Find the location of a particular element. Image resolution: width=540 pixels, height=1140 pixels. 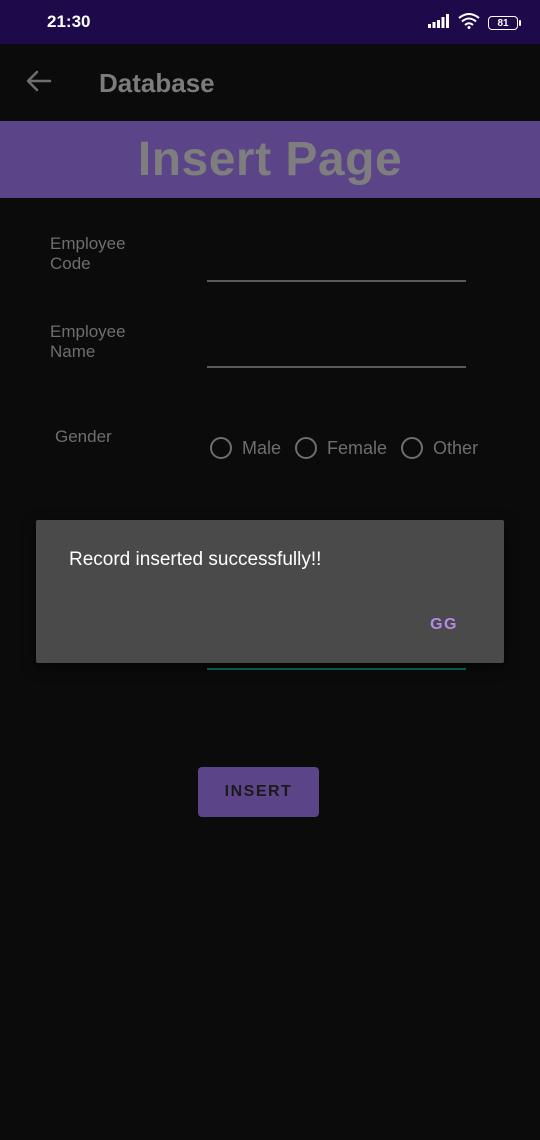

employee-name-input is located at coordinates (336, 349).